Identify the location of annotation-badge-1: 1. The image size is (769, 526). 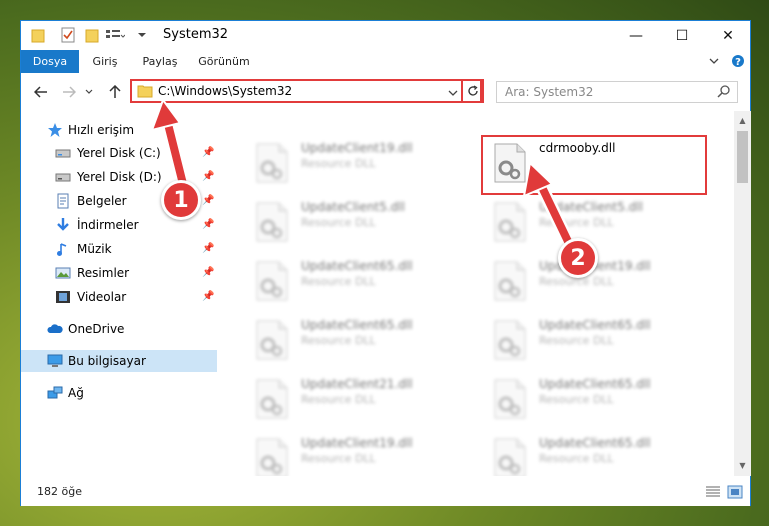
(181, 200).